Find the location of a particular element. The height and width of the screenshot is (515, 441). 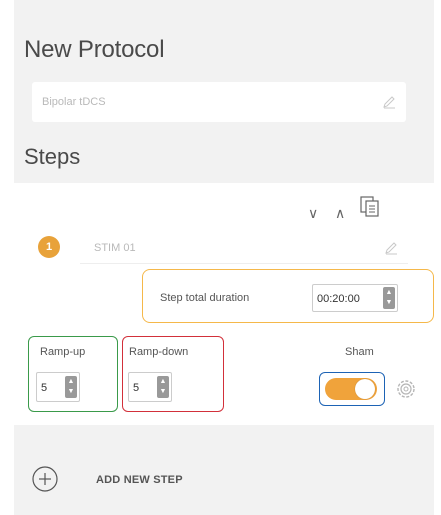

step-name-field: STIM 01 is located at coordinates (244, 248).